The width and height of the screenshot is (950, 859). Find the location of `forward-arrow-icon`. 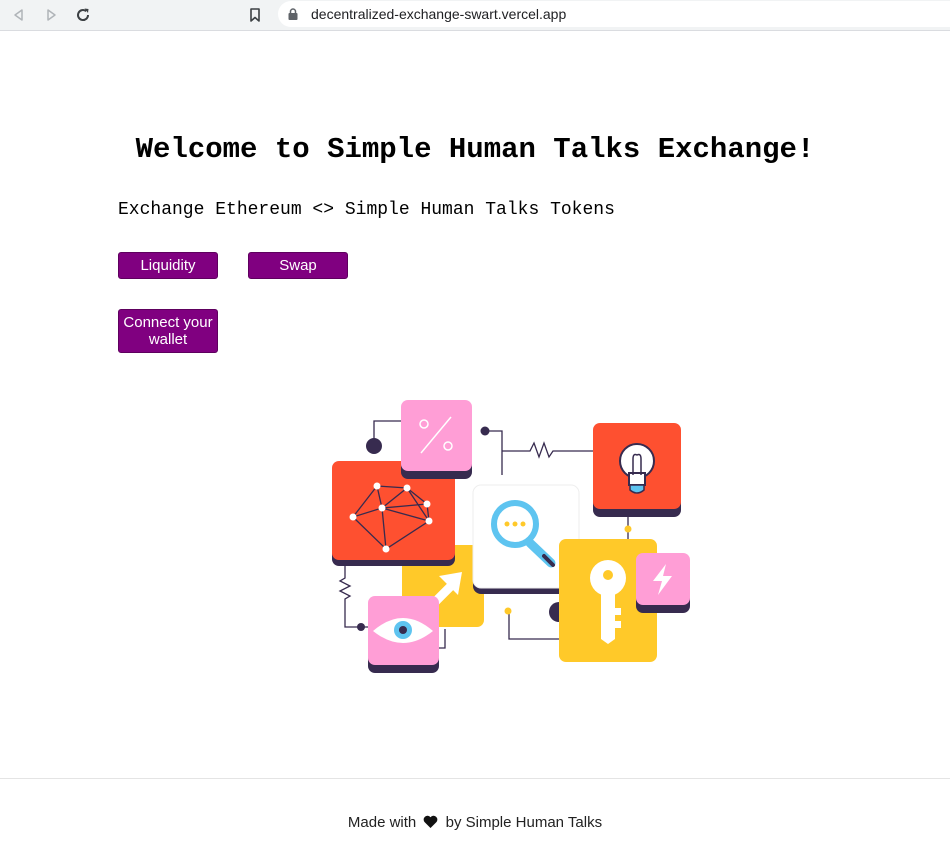

forward-arrow-icon is located at coordinates (51, 15).